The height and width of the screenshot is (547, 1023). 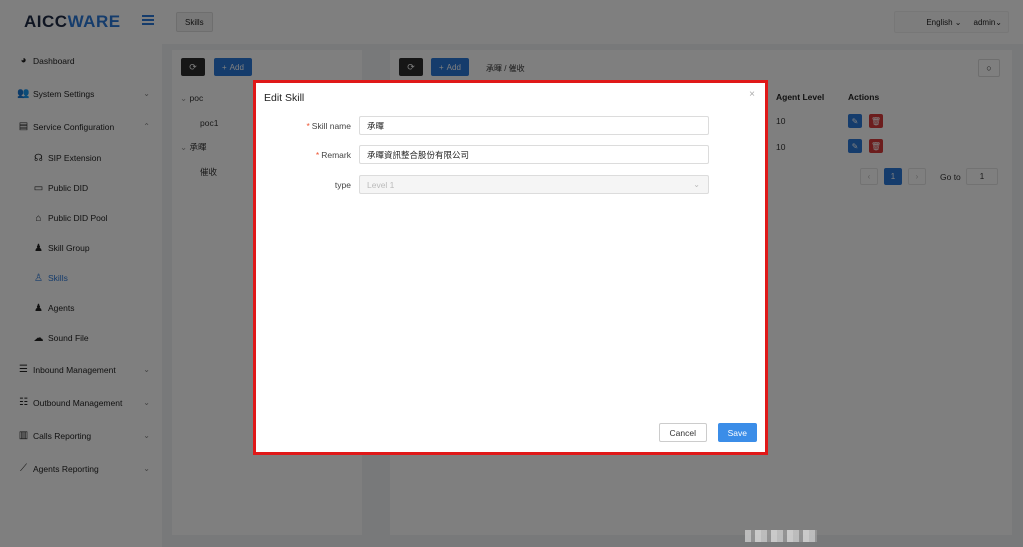 I want to click on remark-input: 承暉資訊整合股份有限公司, so click(x=534, y=154).